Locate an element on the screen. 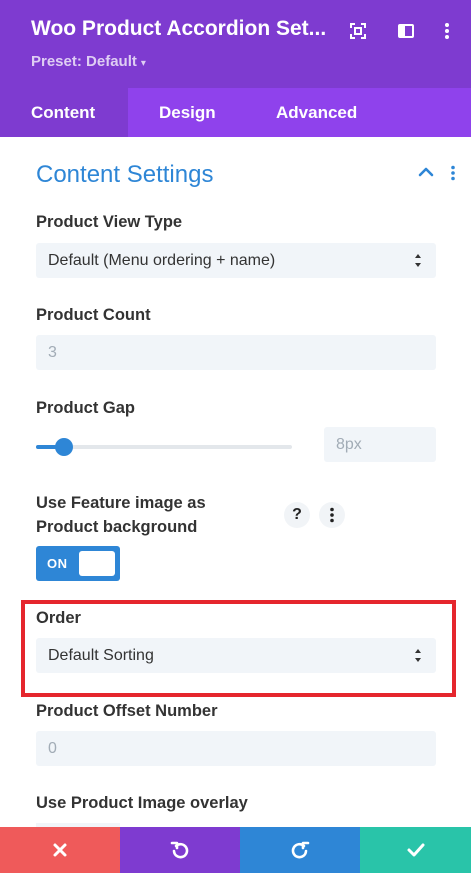 Image resolution: width=471 pixels, height=873 pixels. section-title: Content Settings is located at coordinates (124, 175).